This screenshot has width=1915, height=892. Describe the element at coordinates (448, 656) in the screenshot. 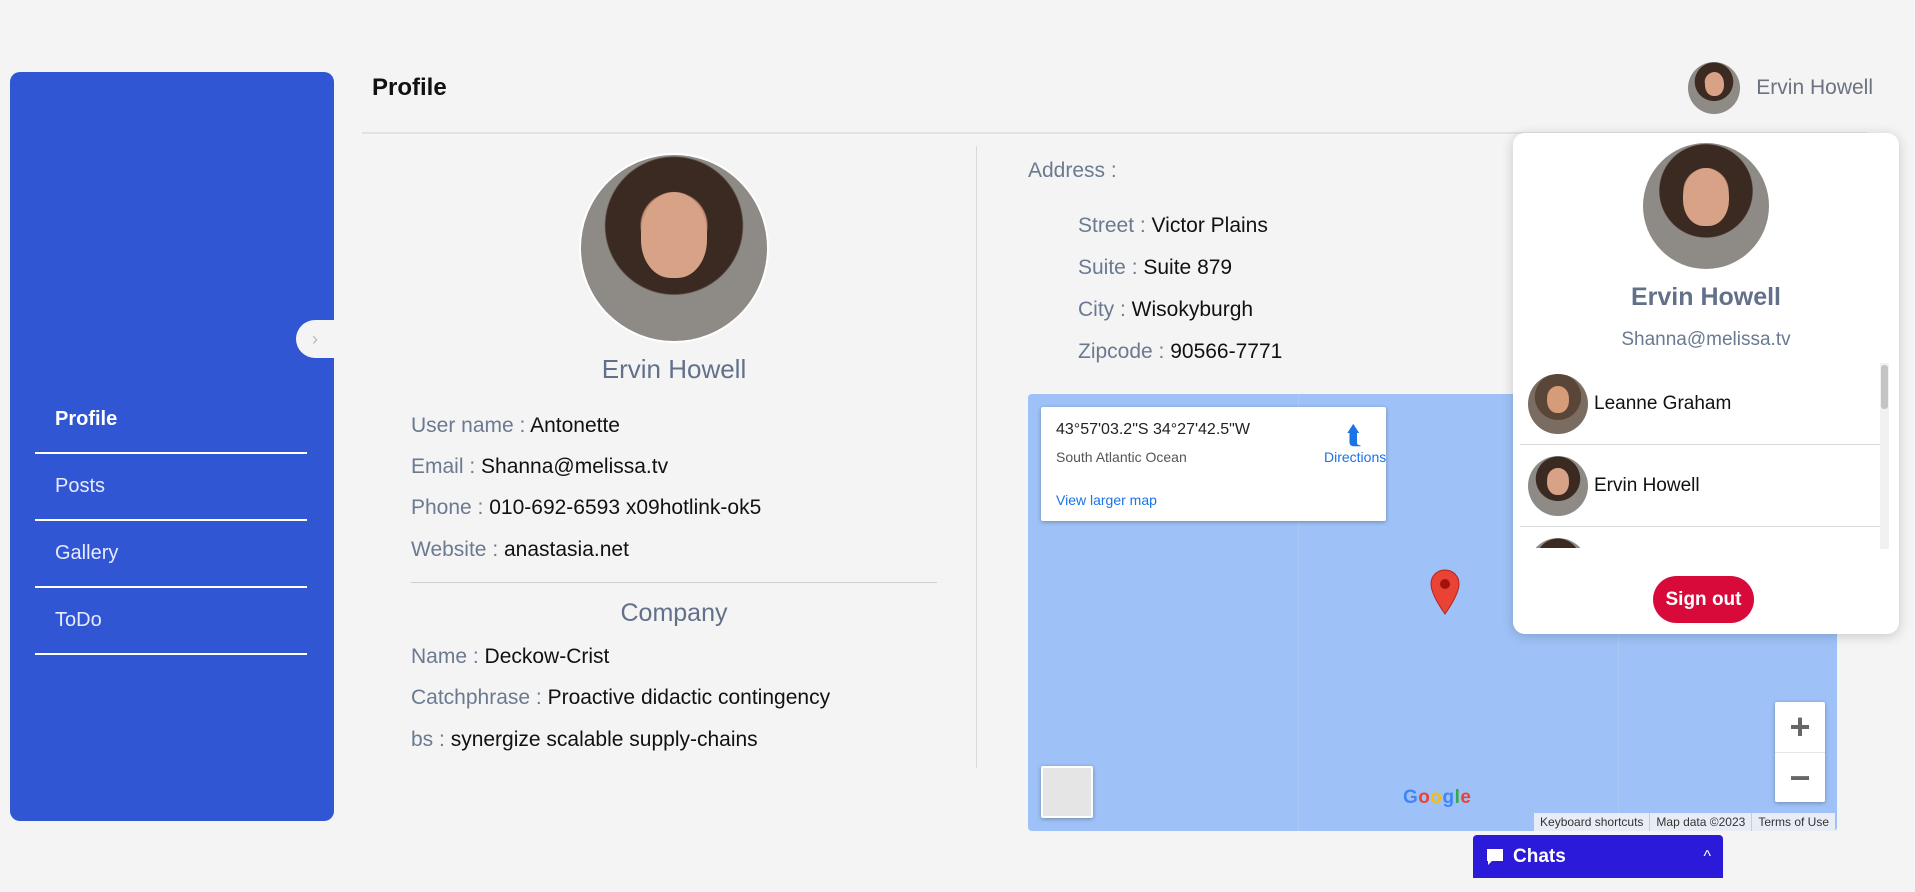

I see `field-label: Name :` at that location.